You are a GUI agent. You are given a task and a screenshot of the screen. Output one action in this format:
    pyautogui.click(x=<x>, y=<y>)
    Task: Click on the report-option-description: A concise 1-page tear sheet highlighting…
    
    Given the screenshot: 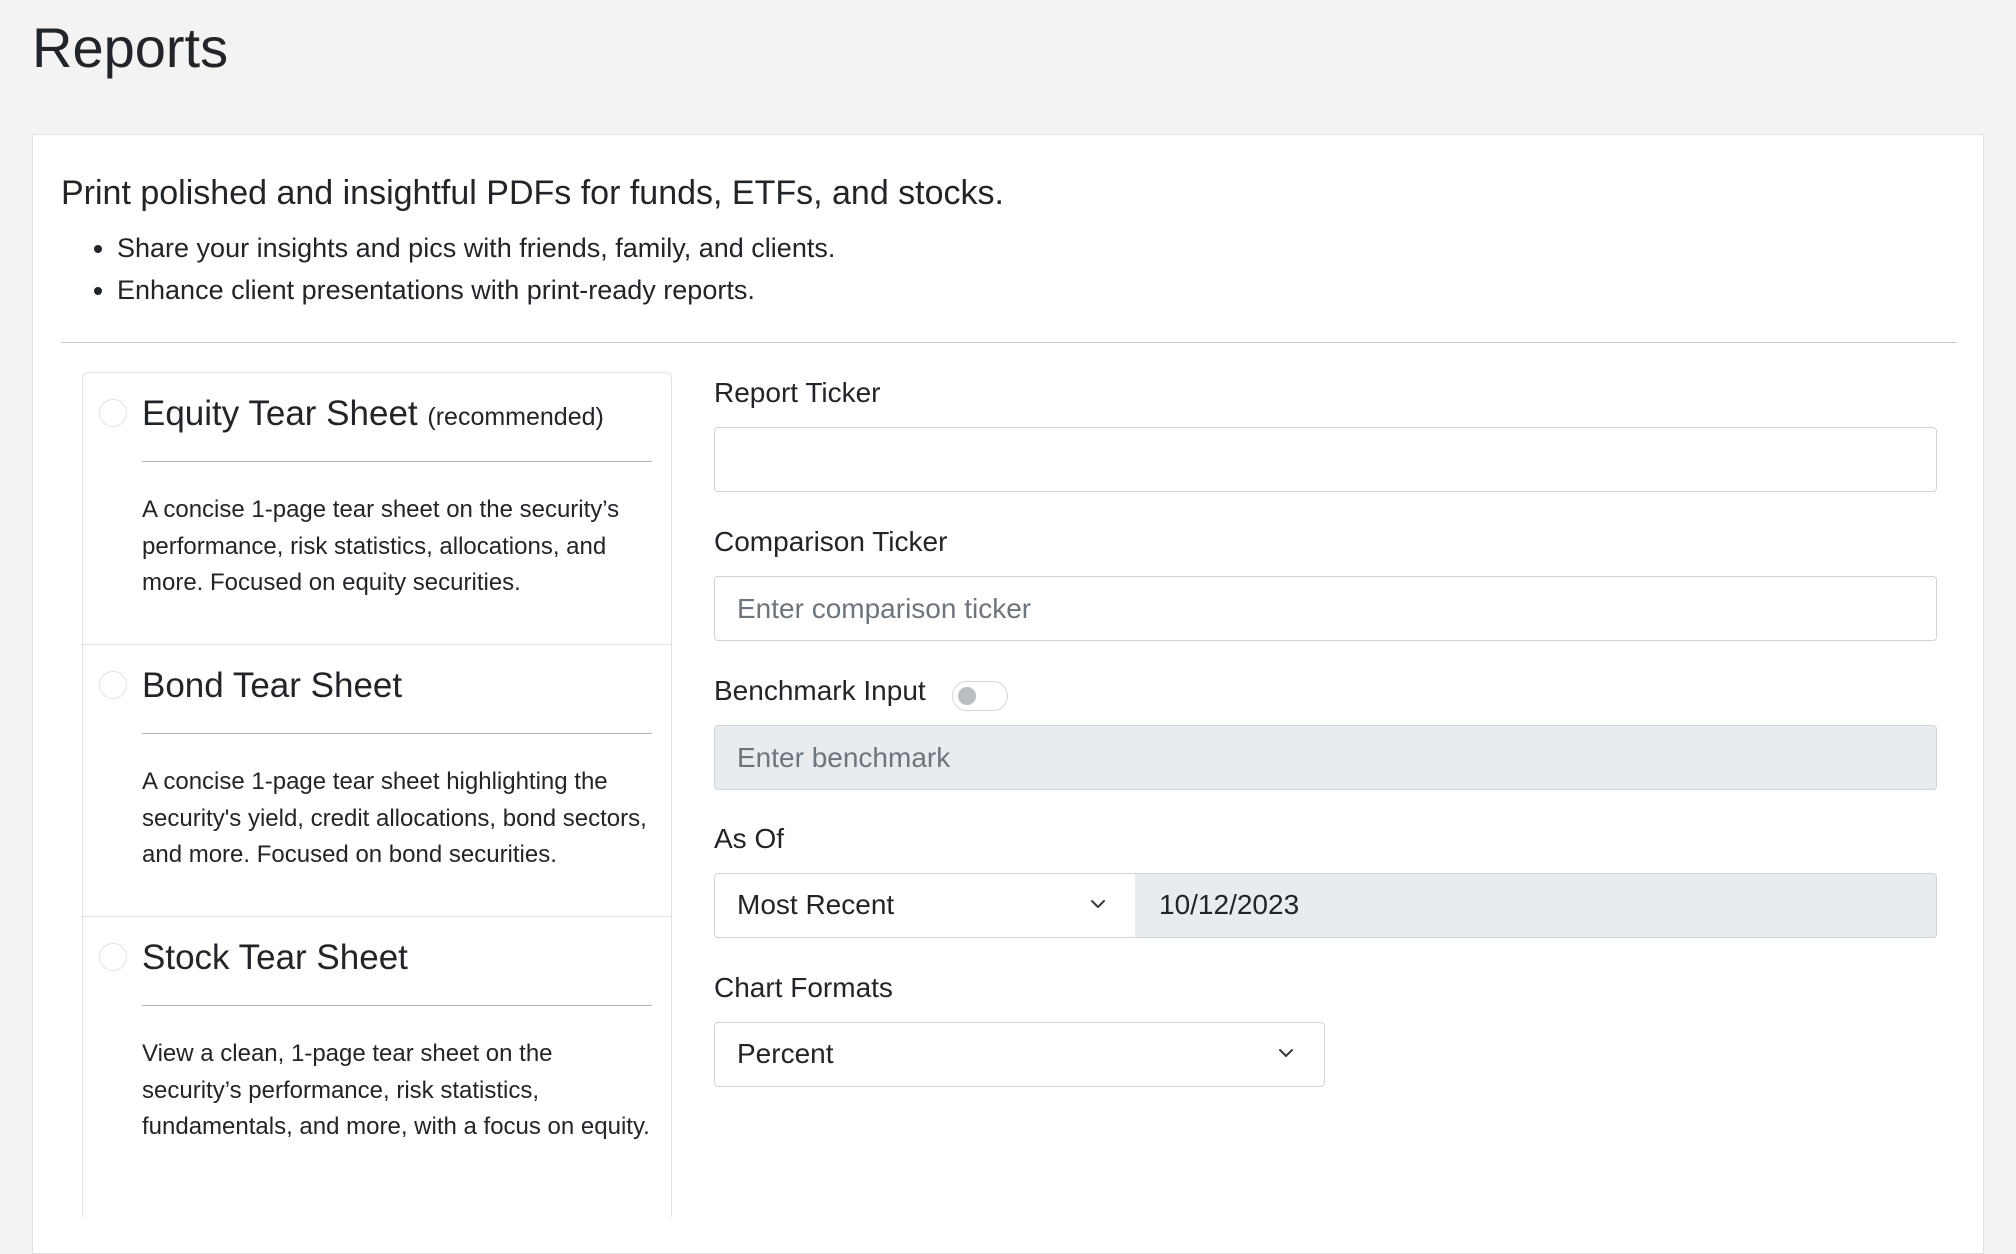 What is the action you would take?
    pyautogui.click(x=394, y=818)
    